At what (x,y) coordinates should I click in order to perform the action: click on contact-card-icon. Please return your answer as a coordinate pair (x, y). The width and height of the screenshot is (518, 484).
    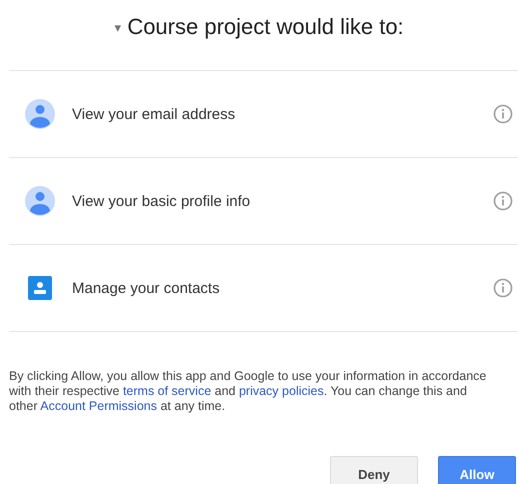
    Looking at the image, I should click on (40, 288).